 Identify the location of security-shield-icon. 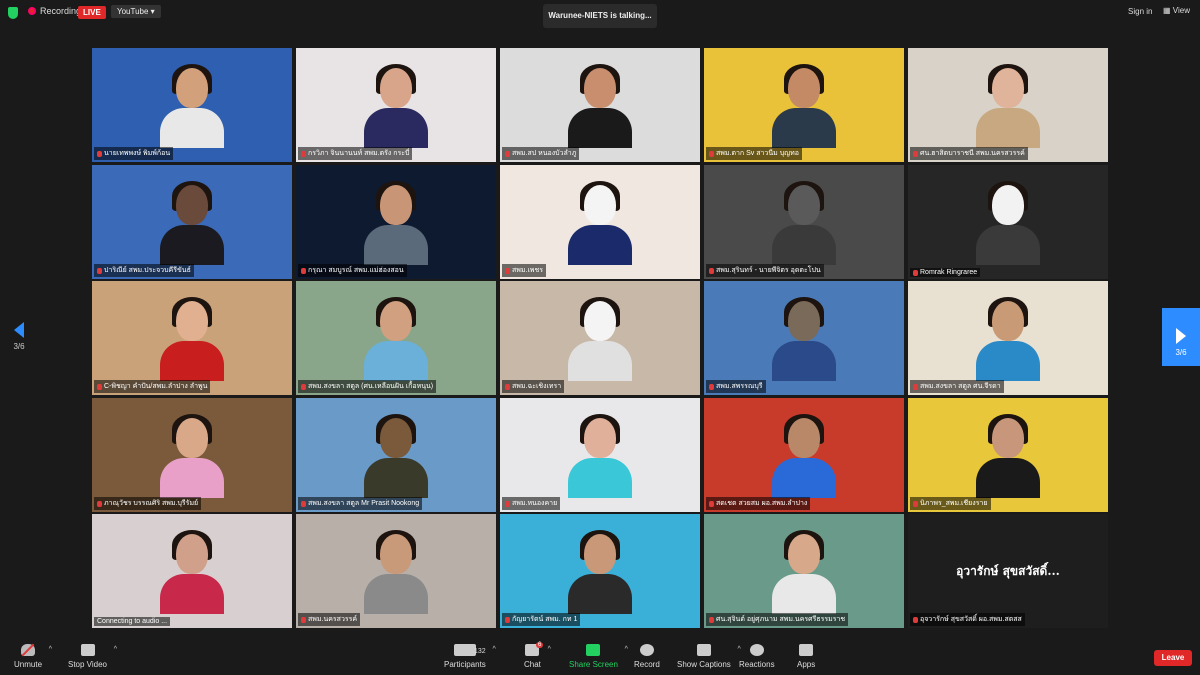
(13, 13).